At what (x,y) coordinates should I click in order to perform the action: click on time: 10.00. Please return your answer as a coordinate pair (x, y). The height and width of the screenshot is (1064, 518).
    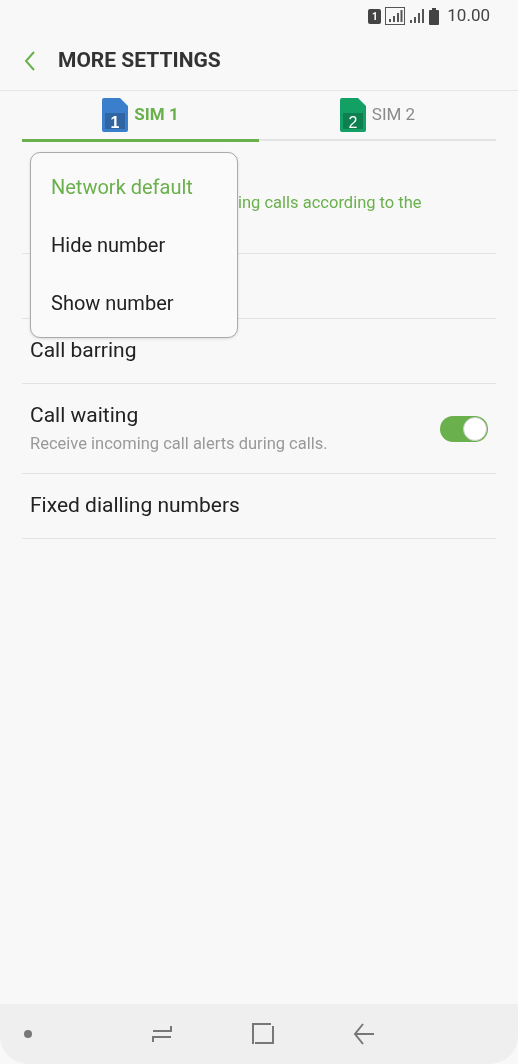
    Looking at the image, I should click on (468, 16).